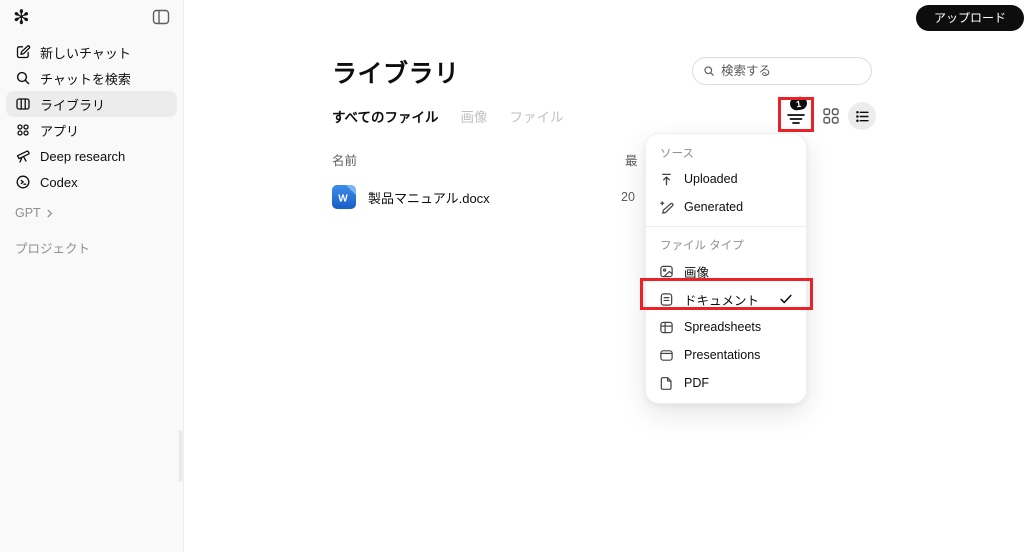  What do you see at coordinates (666, 179) in the screenshot?
I see `upload-arrow-icon` at bounding box center [666, 179].